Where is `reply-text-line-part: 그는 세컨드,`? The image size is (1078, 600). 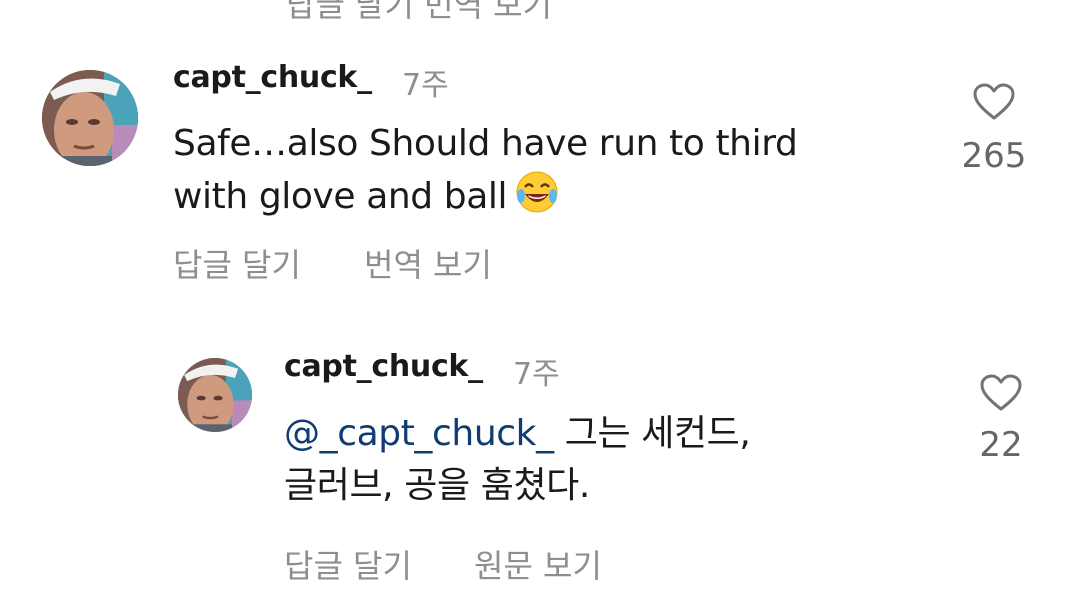 reply-text-line-part: 그는 세컨드, is located at coordinates (652, 433).